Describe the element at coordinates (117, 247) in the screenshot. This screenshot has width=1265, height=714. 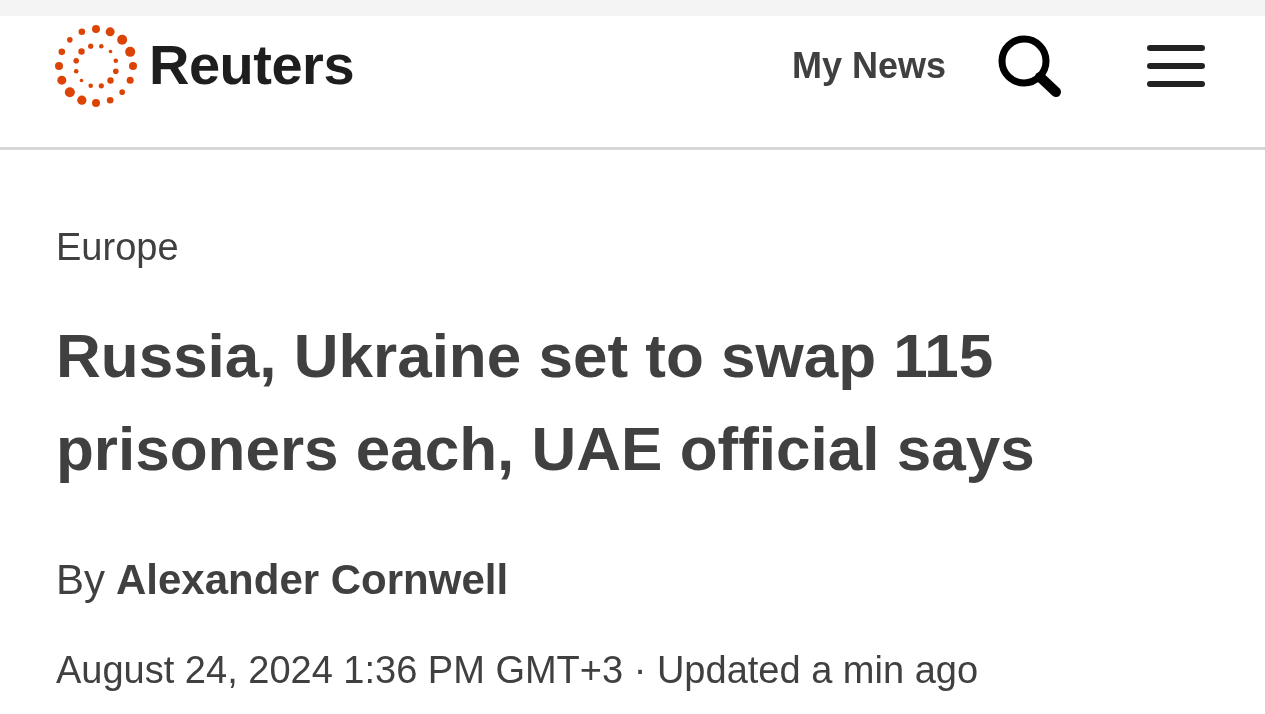
I see `section-link: Europe` at that location.